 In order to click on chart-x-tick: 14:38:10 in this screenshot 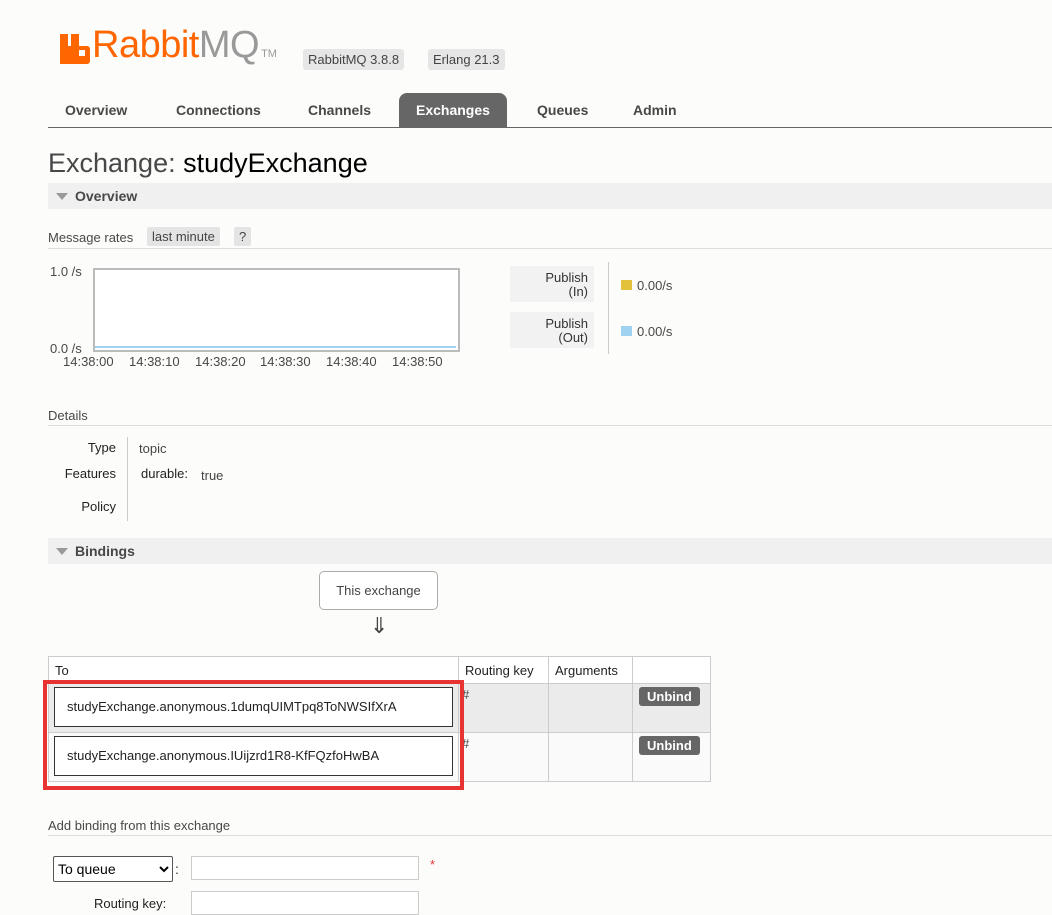, I will do `click(154, 361)`.